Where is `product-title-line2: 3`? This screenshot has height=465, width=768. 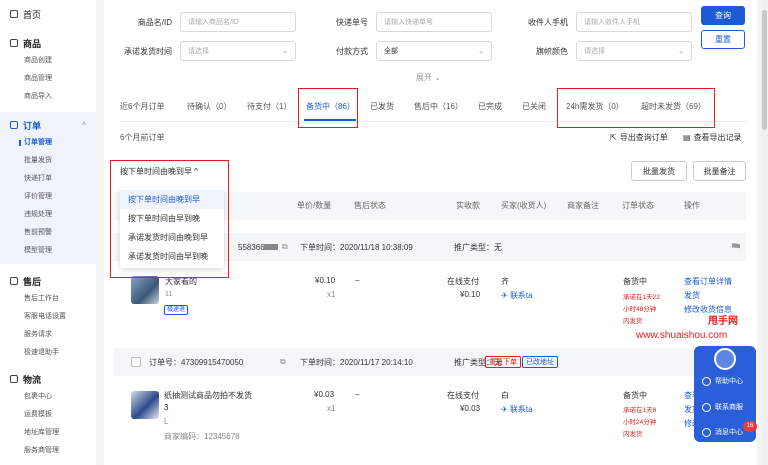 product-title-line2: 3 is located at coordinates (166, 407).